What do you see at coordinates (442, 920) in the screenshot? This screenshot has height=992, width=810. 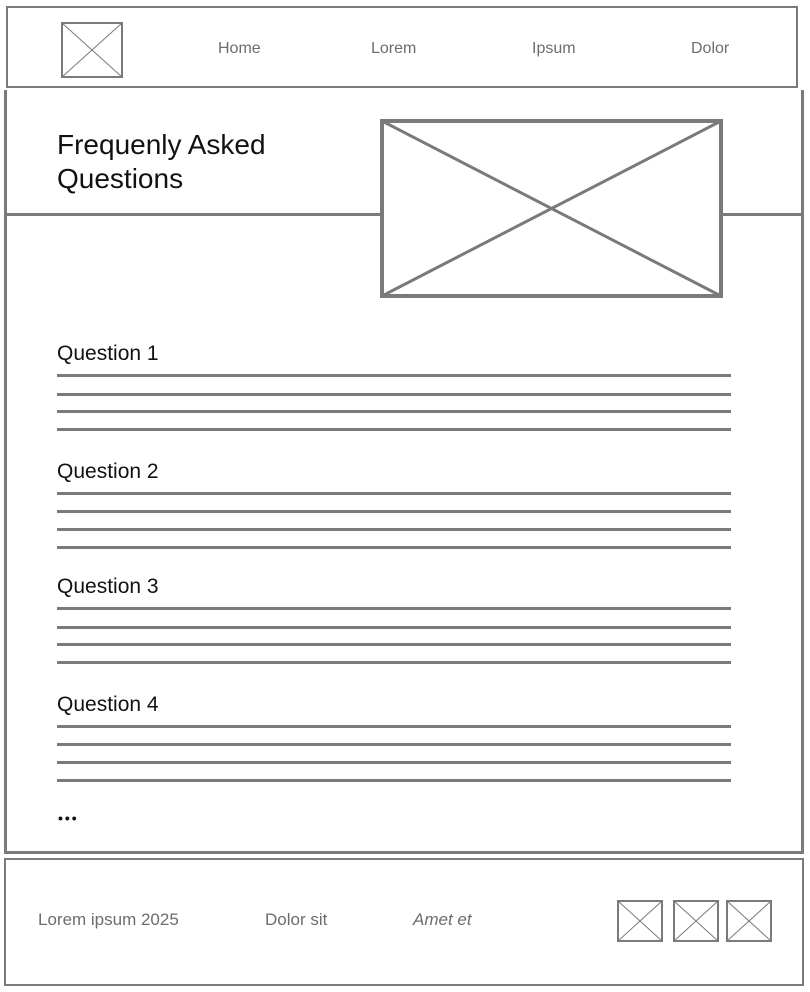 I see `footer-link-amet-et: Amet et` at bounding box center [442, 920].